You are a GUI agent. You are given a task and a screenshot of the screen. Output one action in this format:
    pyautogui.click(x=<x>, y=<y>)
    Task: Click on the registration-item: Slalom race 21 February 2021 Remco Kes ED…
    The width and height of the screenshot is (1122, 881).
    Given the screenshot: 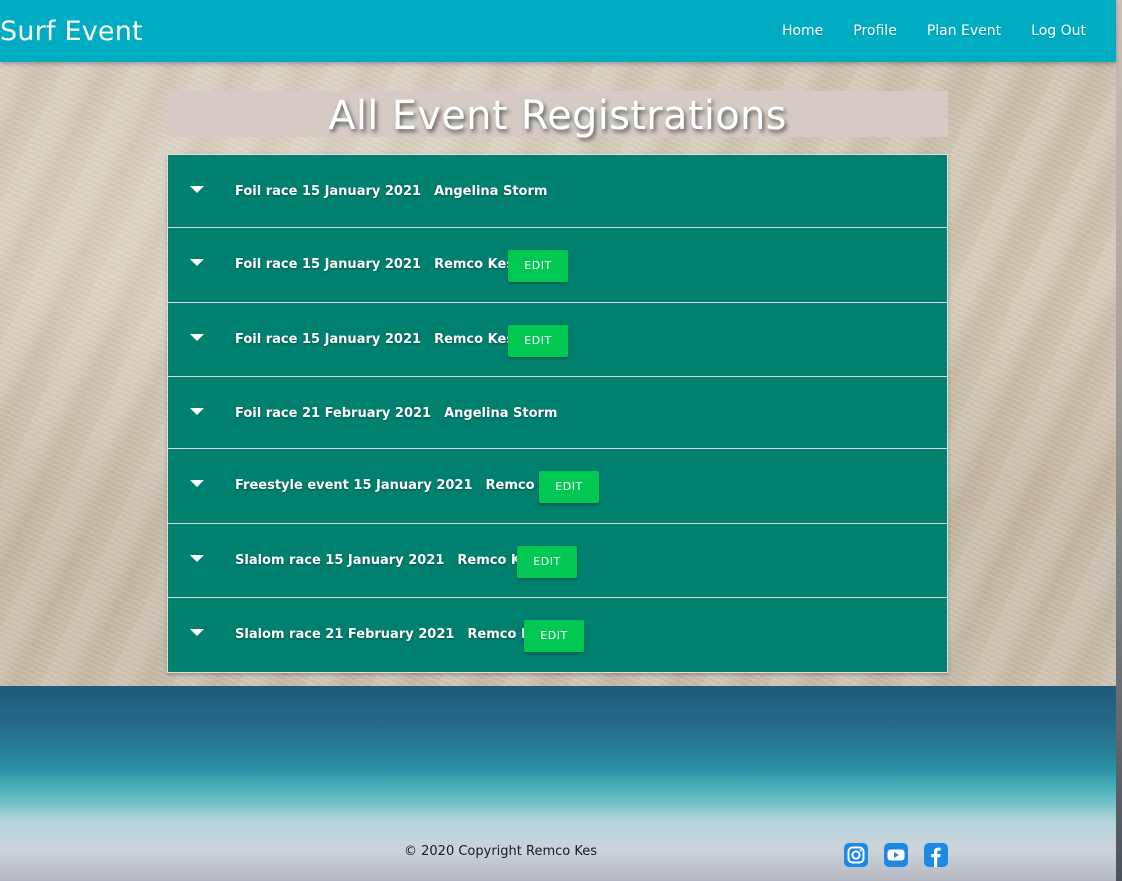 What is the action you would take?
    pyautogui.click(x=557, y=635)
    